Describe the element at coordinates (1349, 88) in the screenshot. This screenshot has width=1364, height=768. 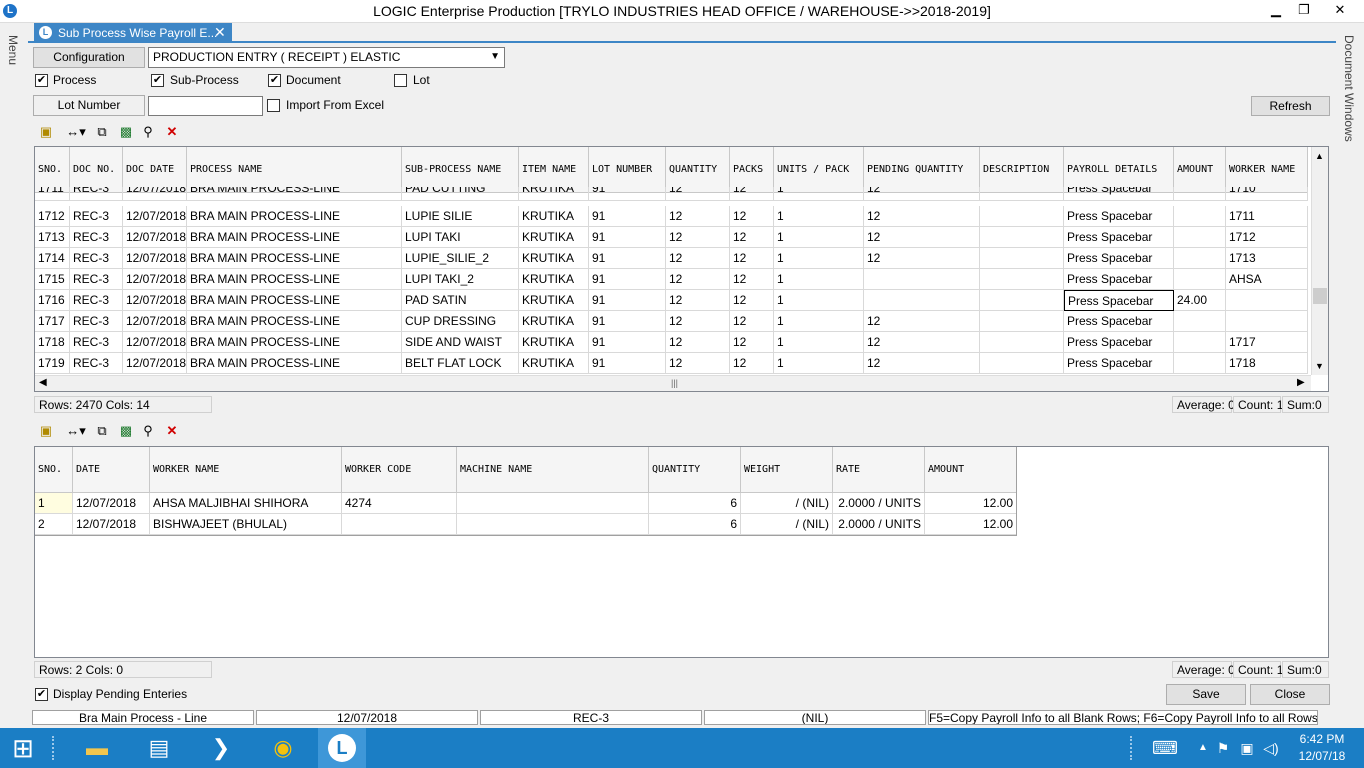
I see `document-windows-label: Document Windows` at that location.